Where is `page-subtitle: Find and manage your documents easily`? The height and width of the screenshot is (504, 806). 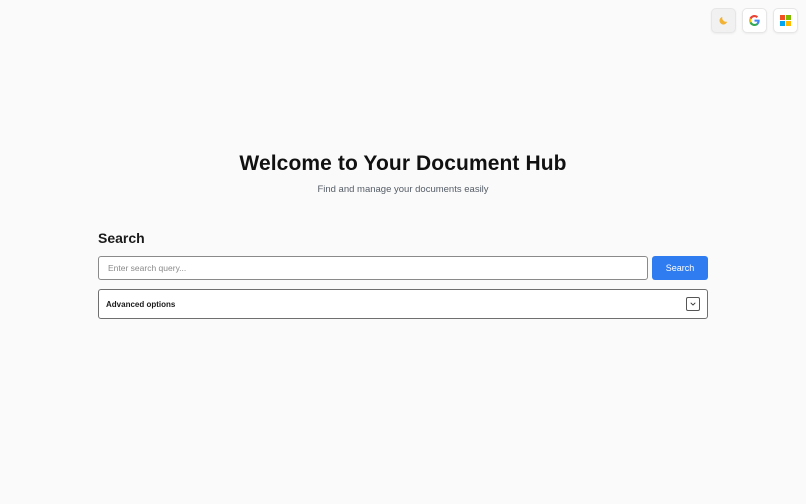
page-subtitle: Find and manage your documents easily is located at coordinates (403, 189).